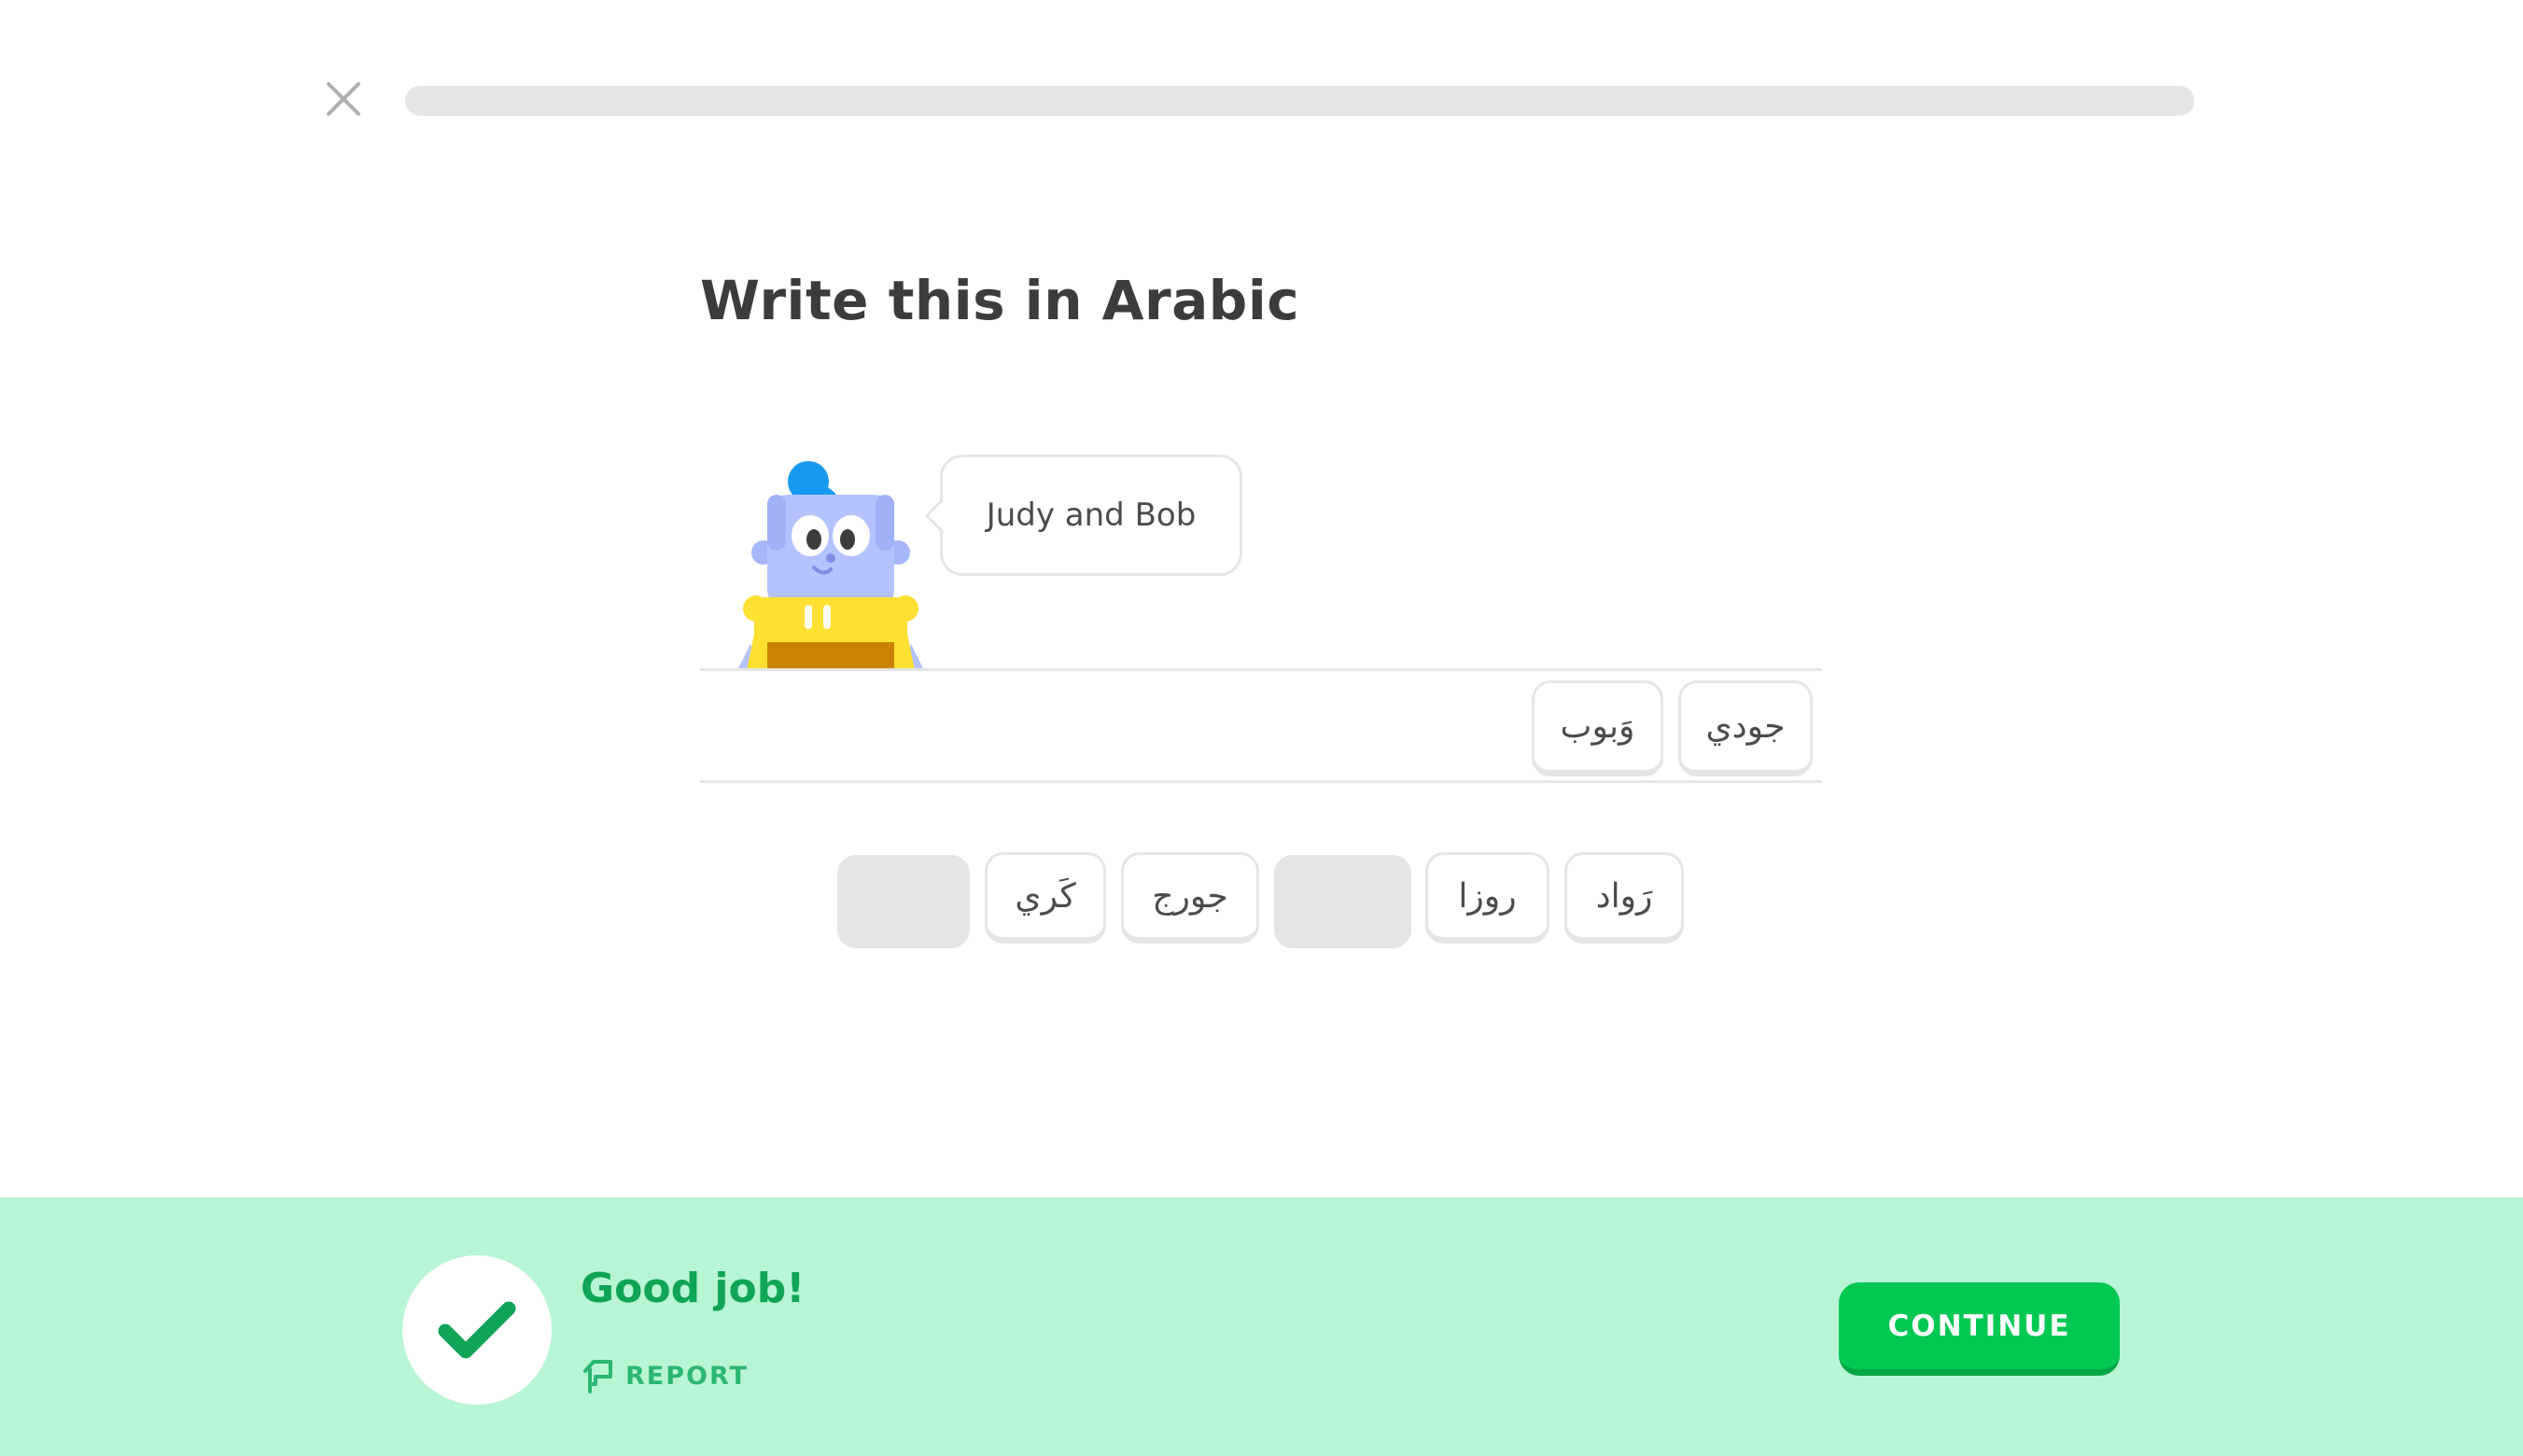  What do you see at coordinates (1091, 515) in the screenshot?
I see `speech-bubble-text: Judy and Bob` at bounding box center [1091, 515].